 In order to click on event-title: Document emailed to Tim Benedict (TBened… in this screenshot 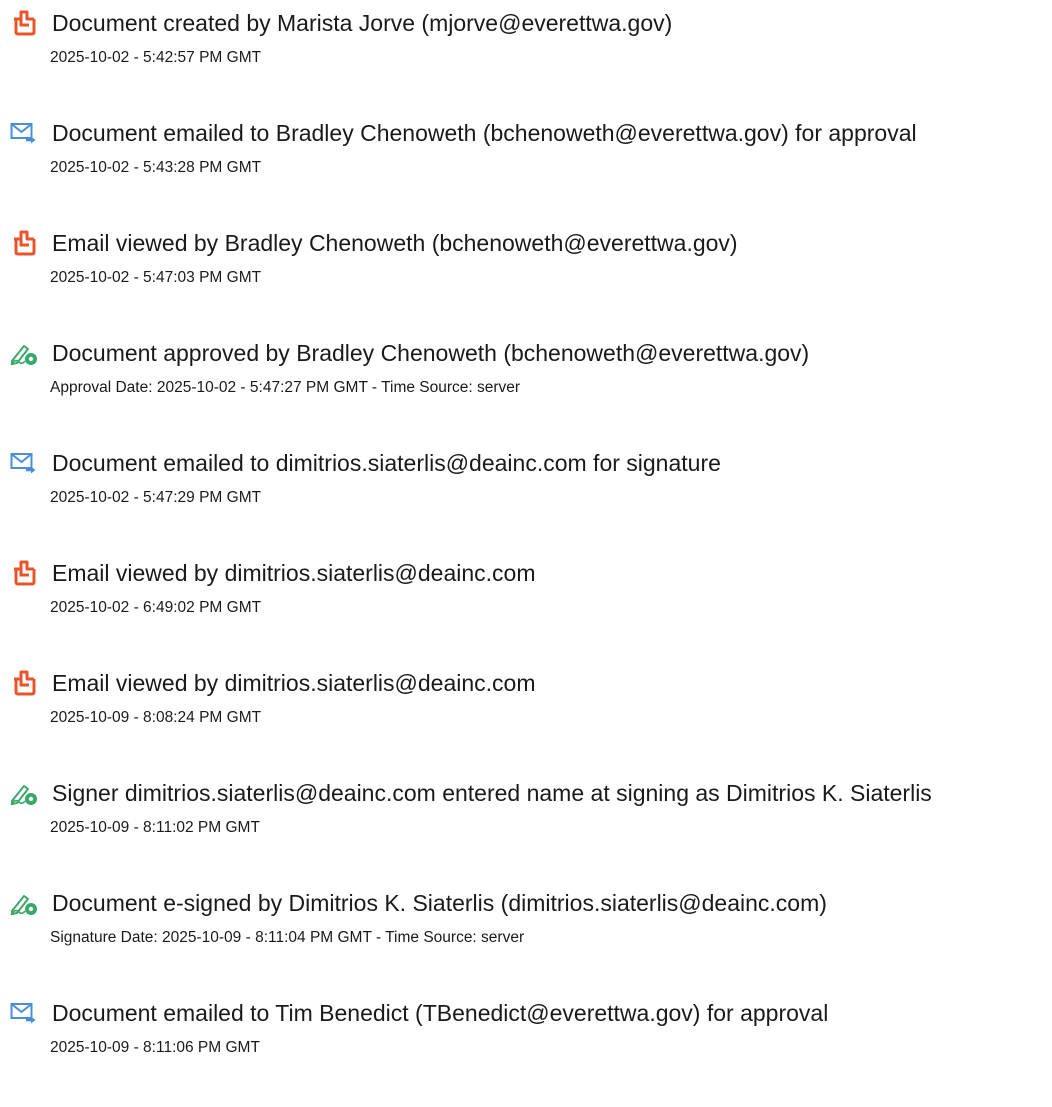, I will do `click(440, 1013)`.